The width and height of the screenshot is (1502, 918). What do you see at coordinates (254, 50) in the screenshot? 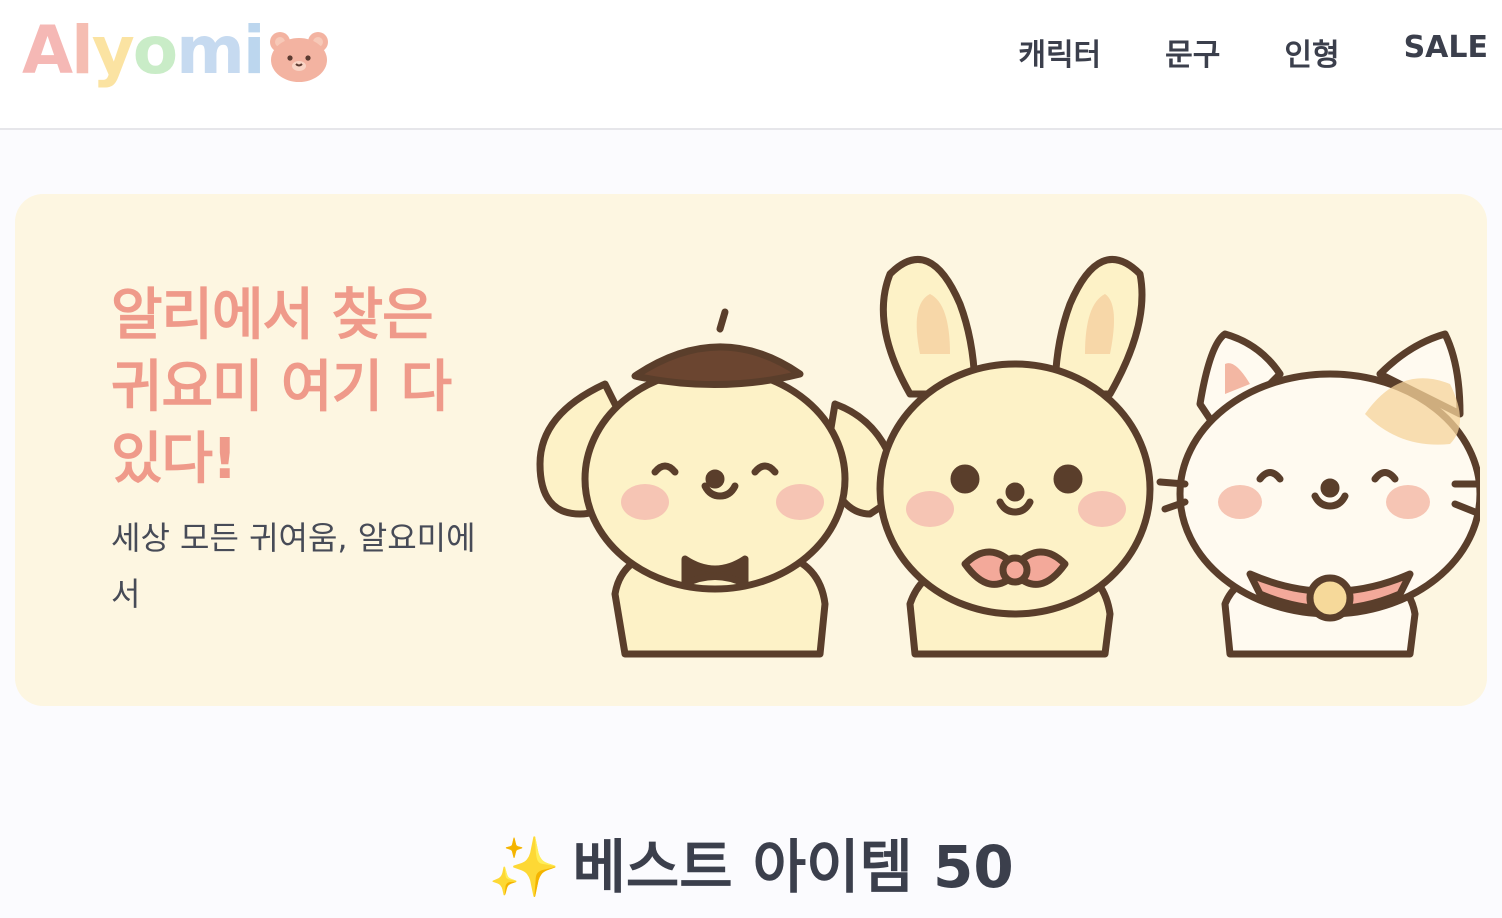
I see `logo-letter: i` at bounding box center [254, 50].